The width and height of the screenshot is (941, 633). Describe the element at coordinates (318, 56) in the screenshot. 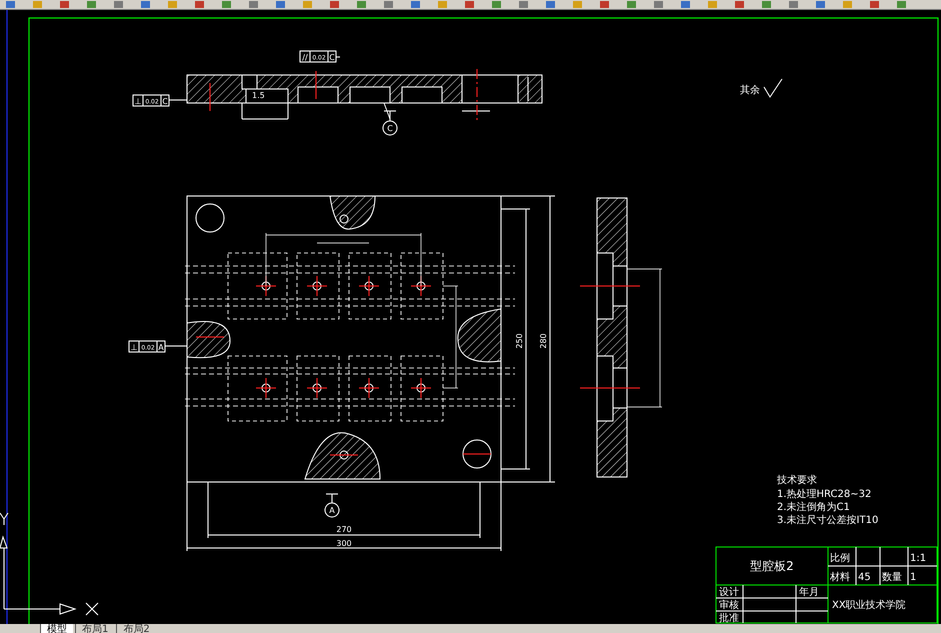

I see `tolerance-frame` at that location.